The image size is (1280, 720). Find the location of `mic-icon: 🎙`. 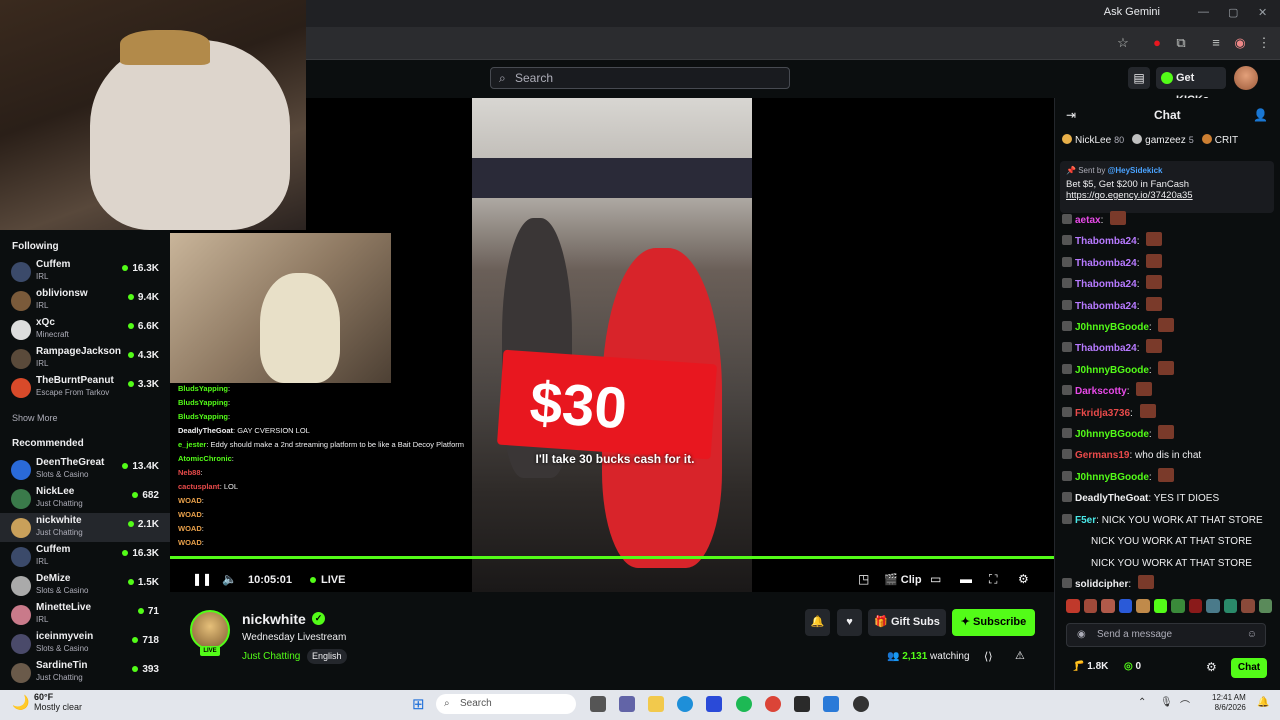

mic-icon: 🎙 is located at coordinates (1166, 702).